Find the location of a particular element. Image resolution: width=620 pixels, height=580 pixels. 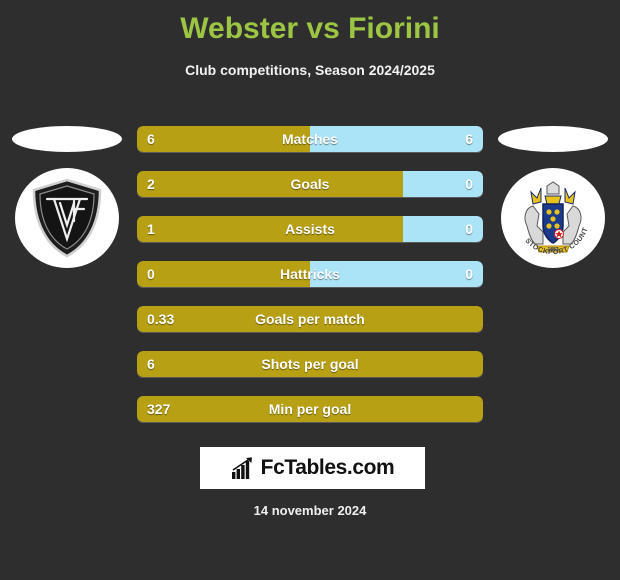

stat-bar: 0 0 Hattricks is located at coordinates (310, 274).